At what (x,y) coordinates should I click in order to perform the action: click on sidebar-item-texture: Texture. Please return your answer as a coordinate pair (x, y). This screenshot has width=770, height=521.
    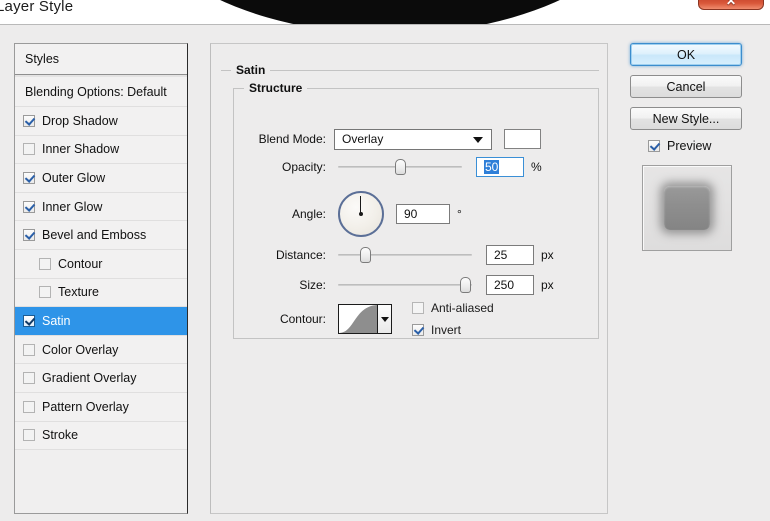
    Looking at the image, I should click on (101, 293).